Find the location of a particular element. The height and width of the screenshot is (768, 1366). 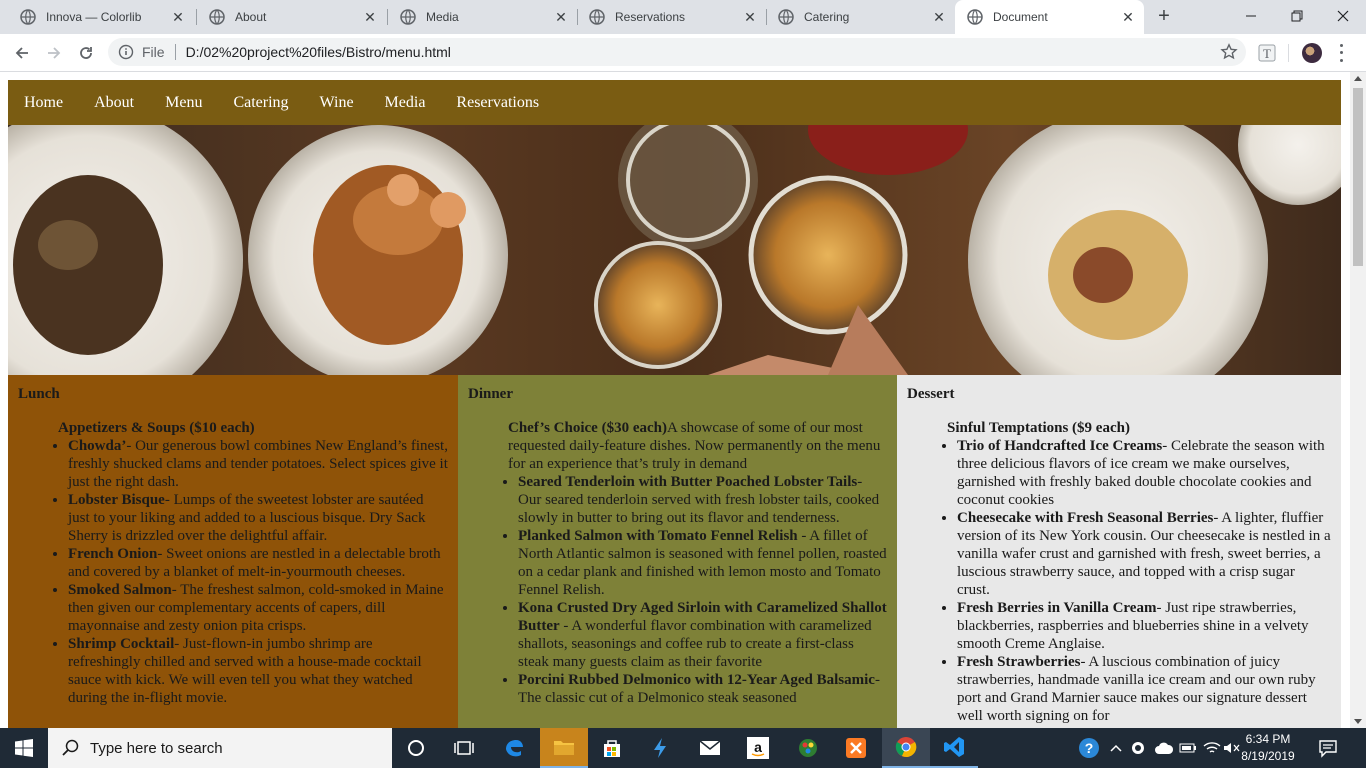

nav-media: Media is located at coordinates (405, 103).